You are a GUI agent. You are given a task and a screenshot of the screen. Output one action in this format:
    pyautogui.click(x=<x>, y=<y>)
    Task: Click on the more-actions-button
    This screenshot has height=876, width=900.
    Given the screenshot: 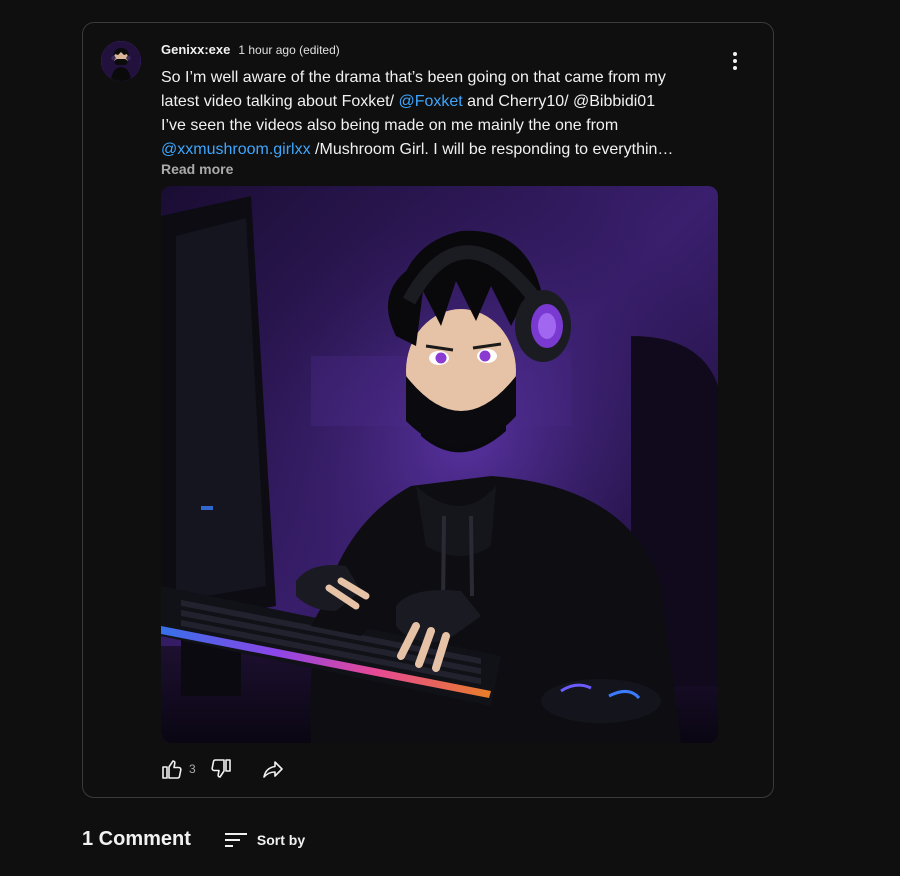 What is the action you would take?
    pyautogui.click(x=735, y=61)
    